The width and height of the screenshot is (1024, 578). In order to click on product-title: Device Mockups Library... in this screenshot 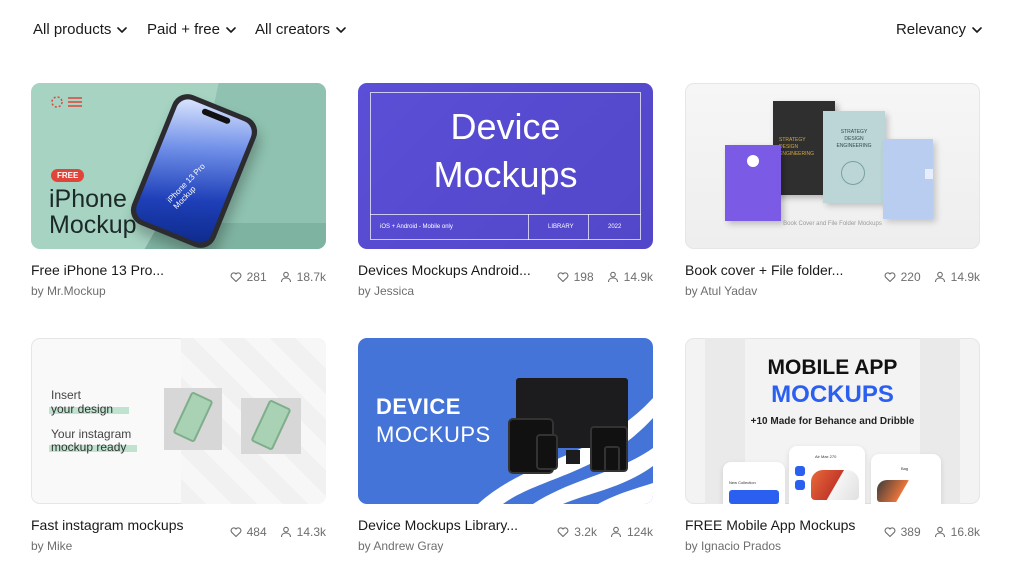, I will do `click(438, 525)`.